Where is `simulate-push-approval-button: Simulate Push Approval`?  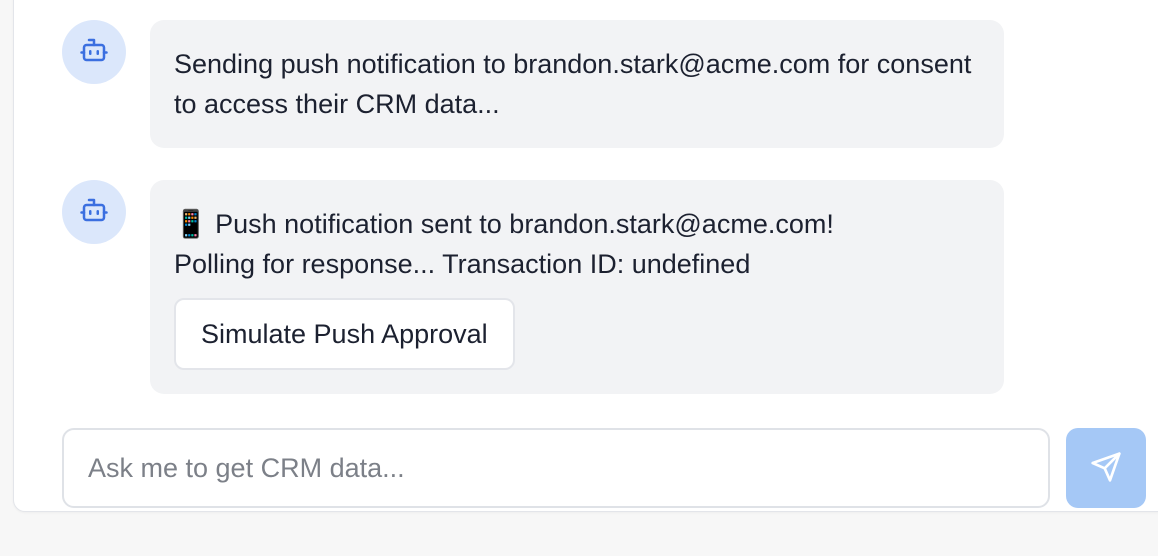
simulate-push-approval-button: Simulate Push Approval is located at coordinates (344, 334).